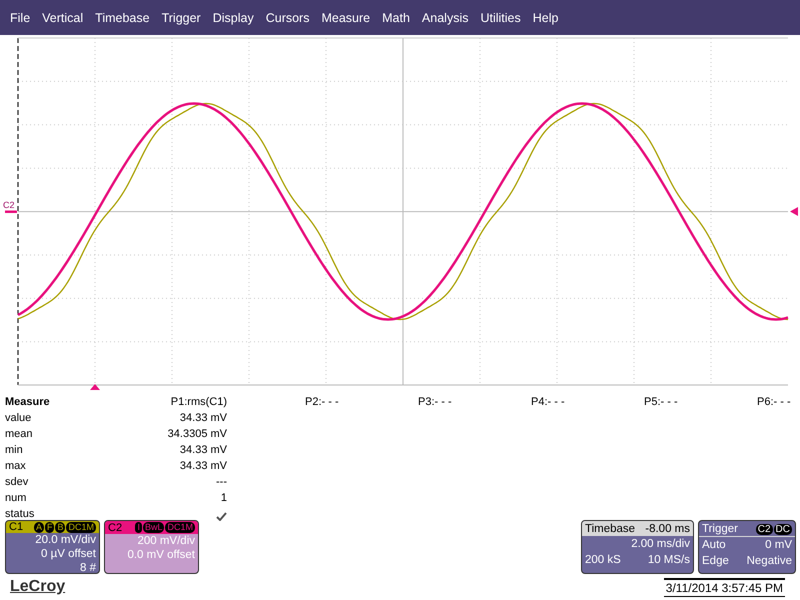 The image size is (800, 600). What do you see at coordinates (783, 529) in the screenshot?
I see `trigger-tag: DC` at bounding box center [783, 529].